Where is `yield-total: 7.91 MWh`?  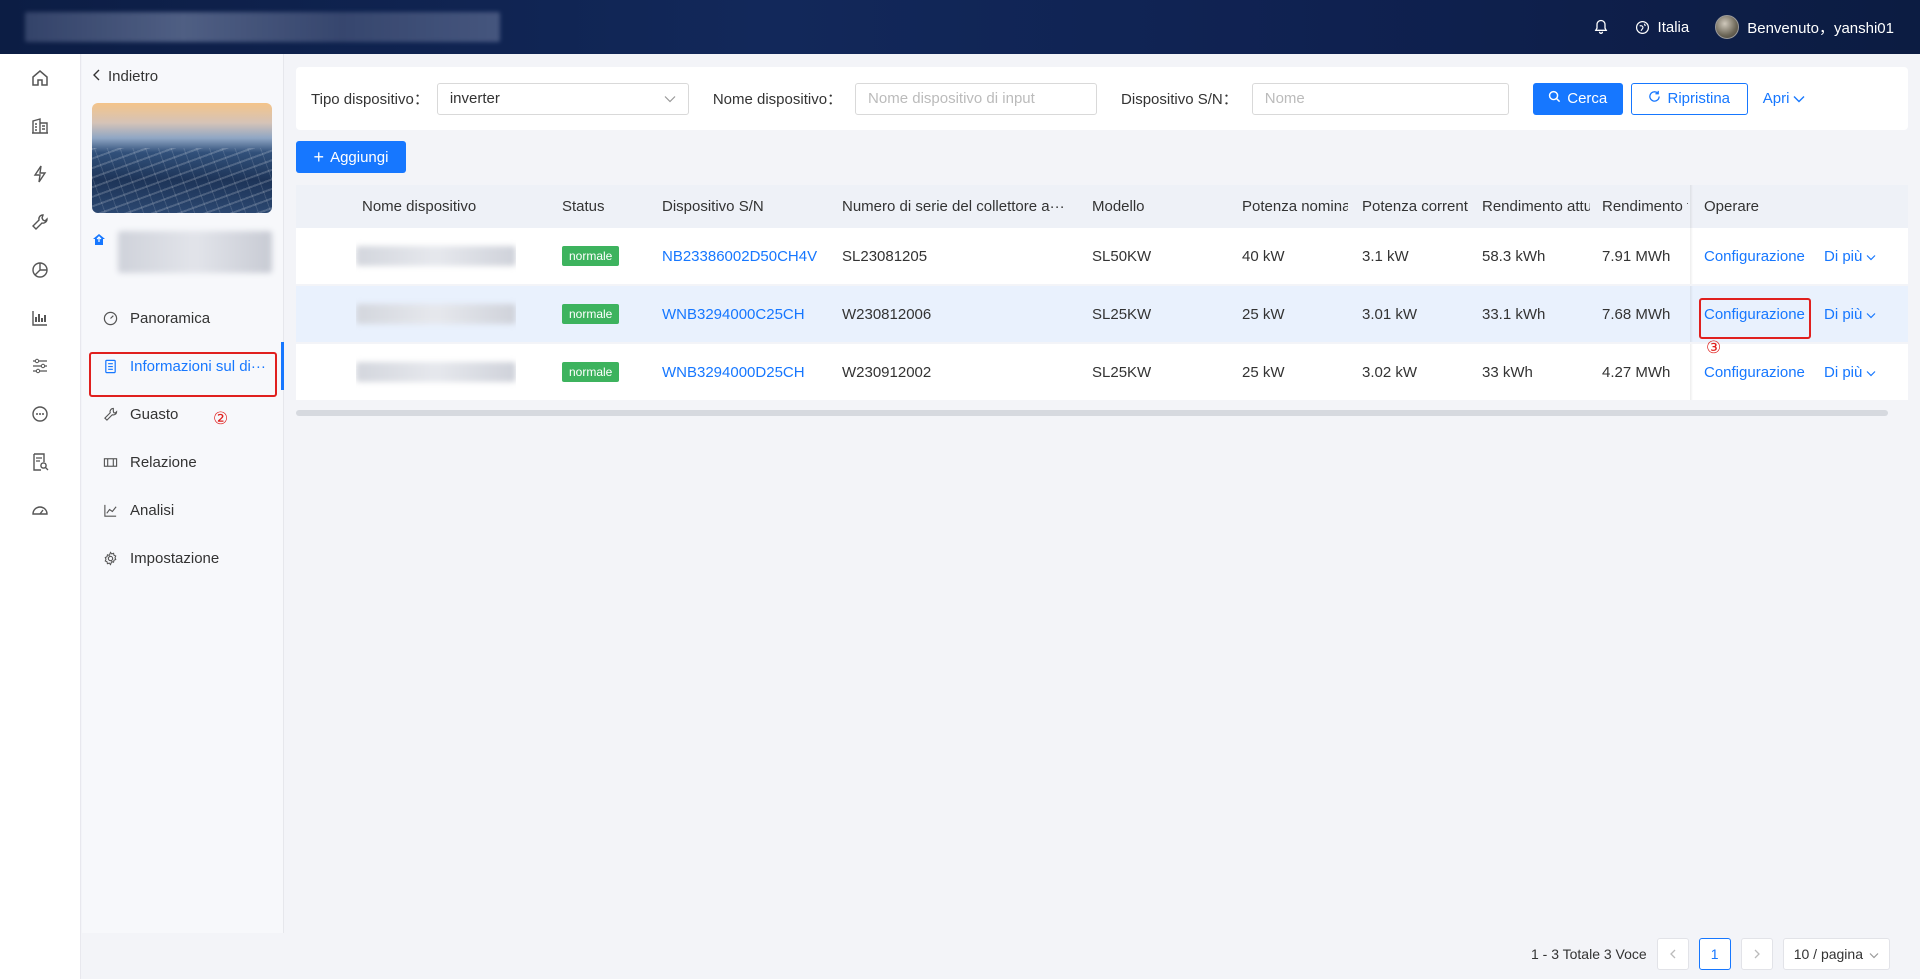
yield-total: 7.91 MWh is located at coordinates (1636, 256).